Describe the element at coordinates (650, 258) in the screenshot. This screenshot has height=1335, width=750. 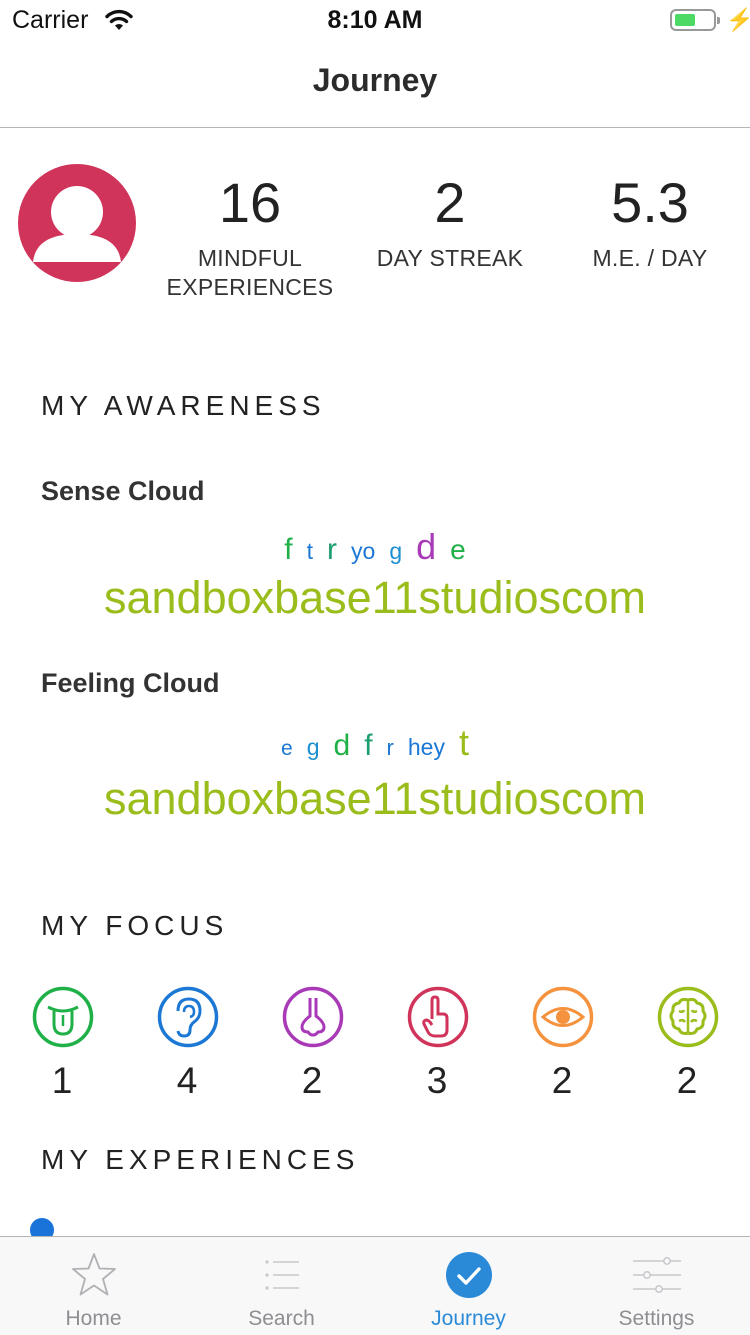
I see `me-per-day-label: M.E. / DAY` at that location.